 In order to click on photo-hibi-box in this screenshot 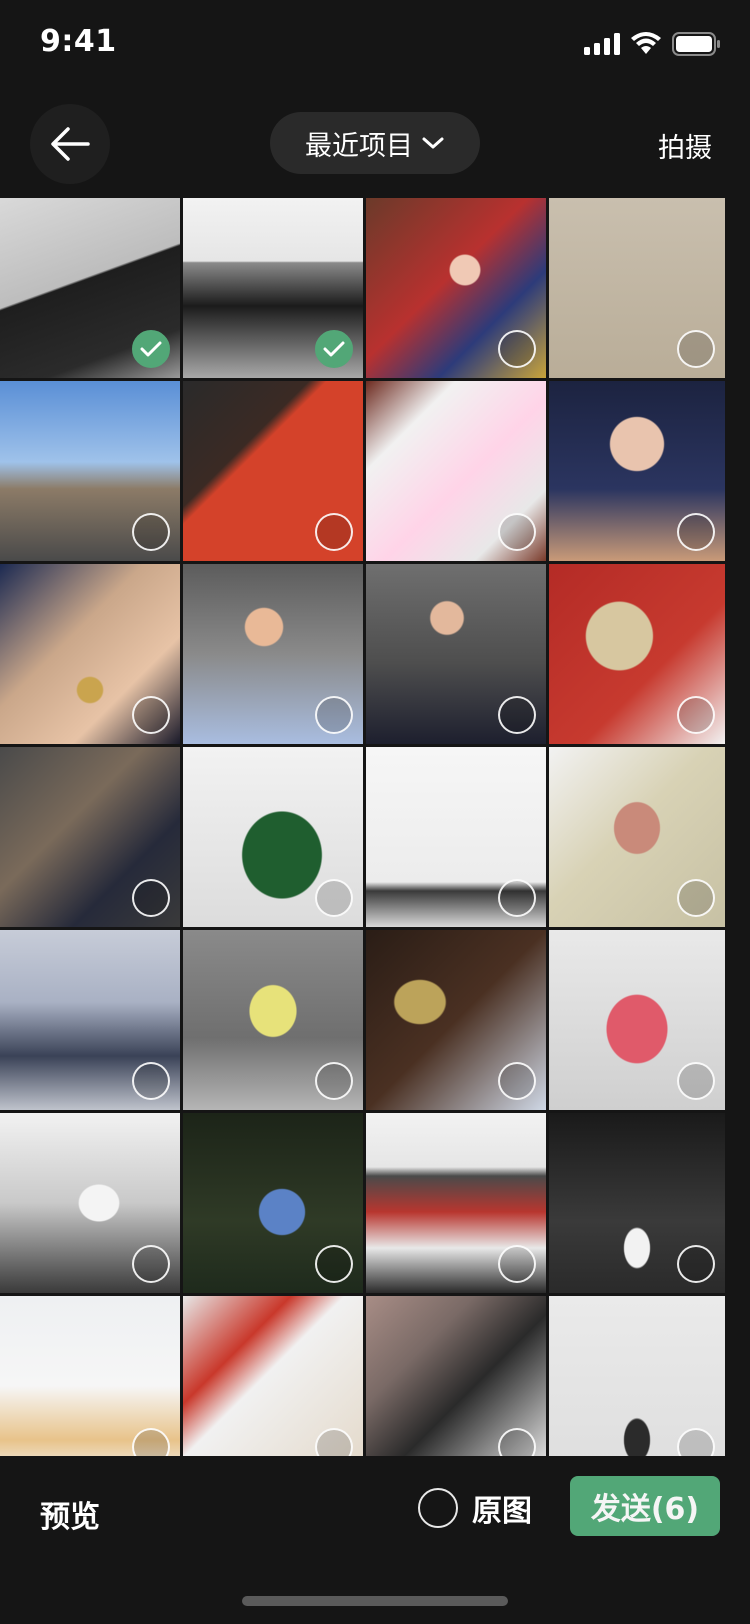, I will do `click(637, 288)`.